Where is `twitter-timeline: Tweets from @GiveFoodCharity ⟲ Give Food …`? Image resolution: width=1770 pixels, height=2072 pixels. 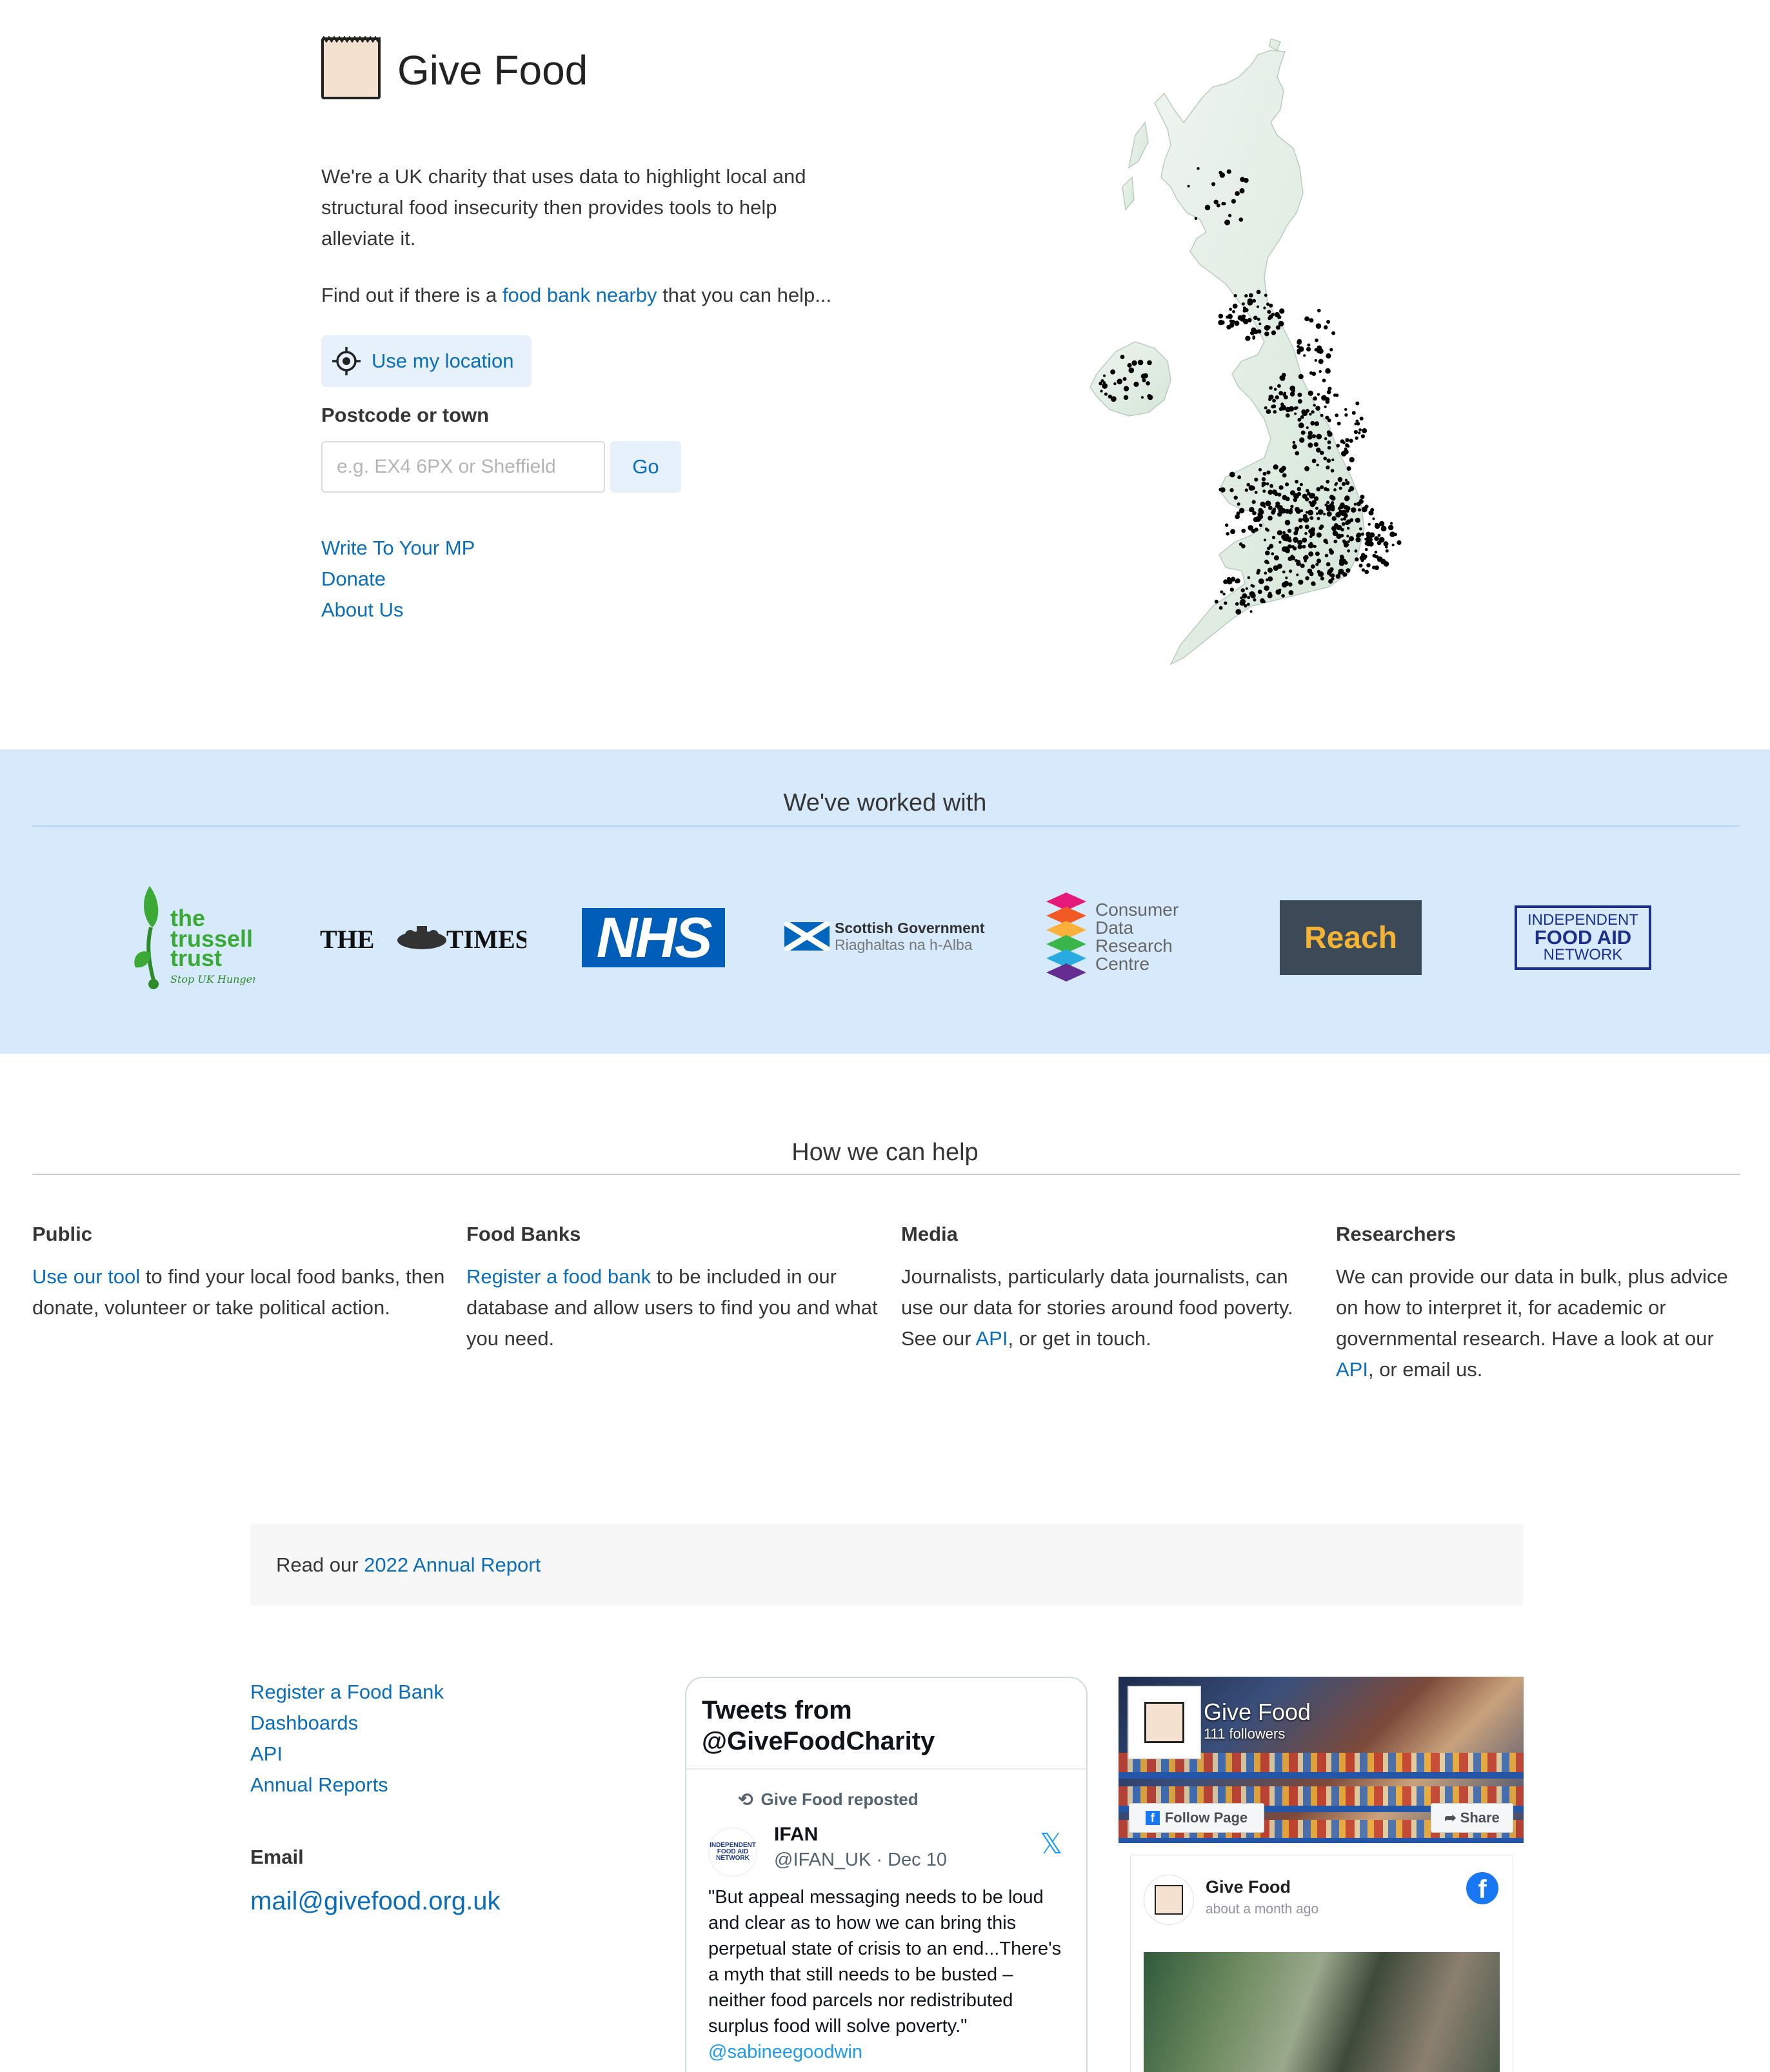 twitter-timeline: Tweets from @GiveFoodCharity ⟲ Give Food … is located at coordinates (886, 1874).